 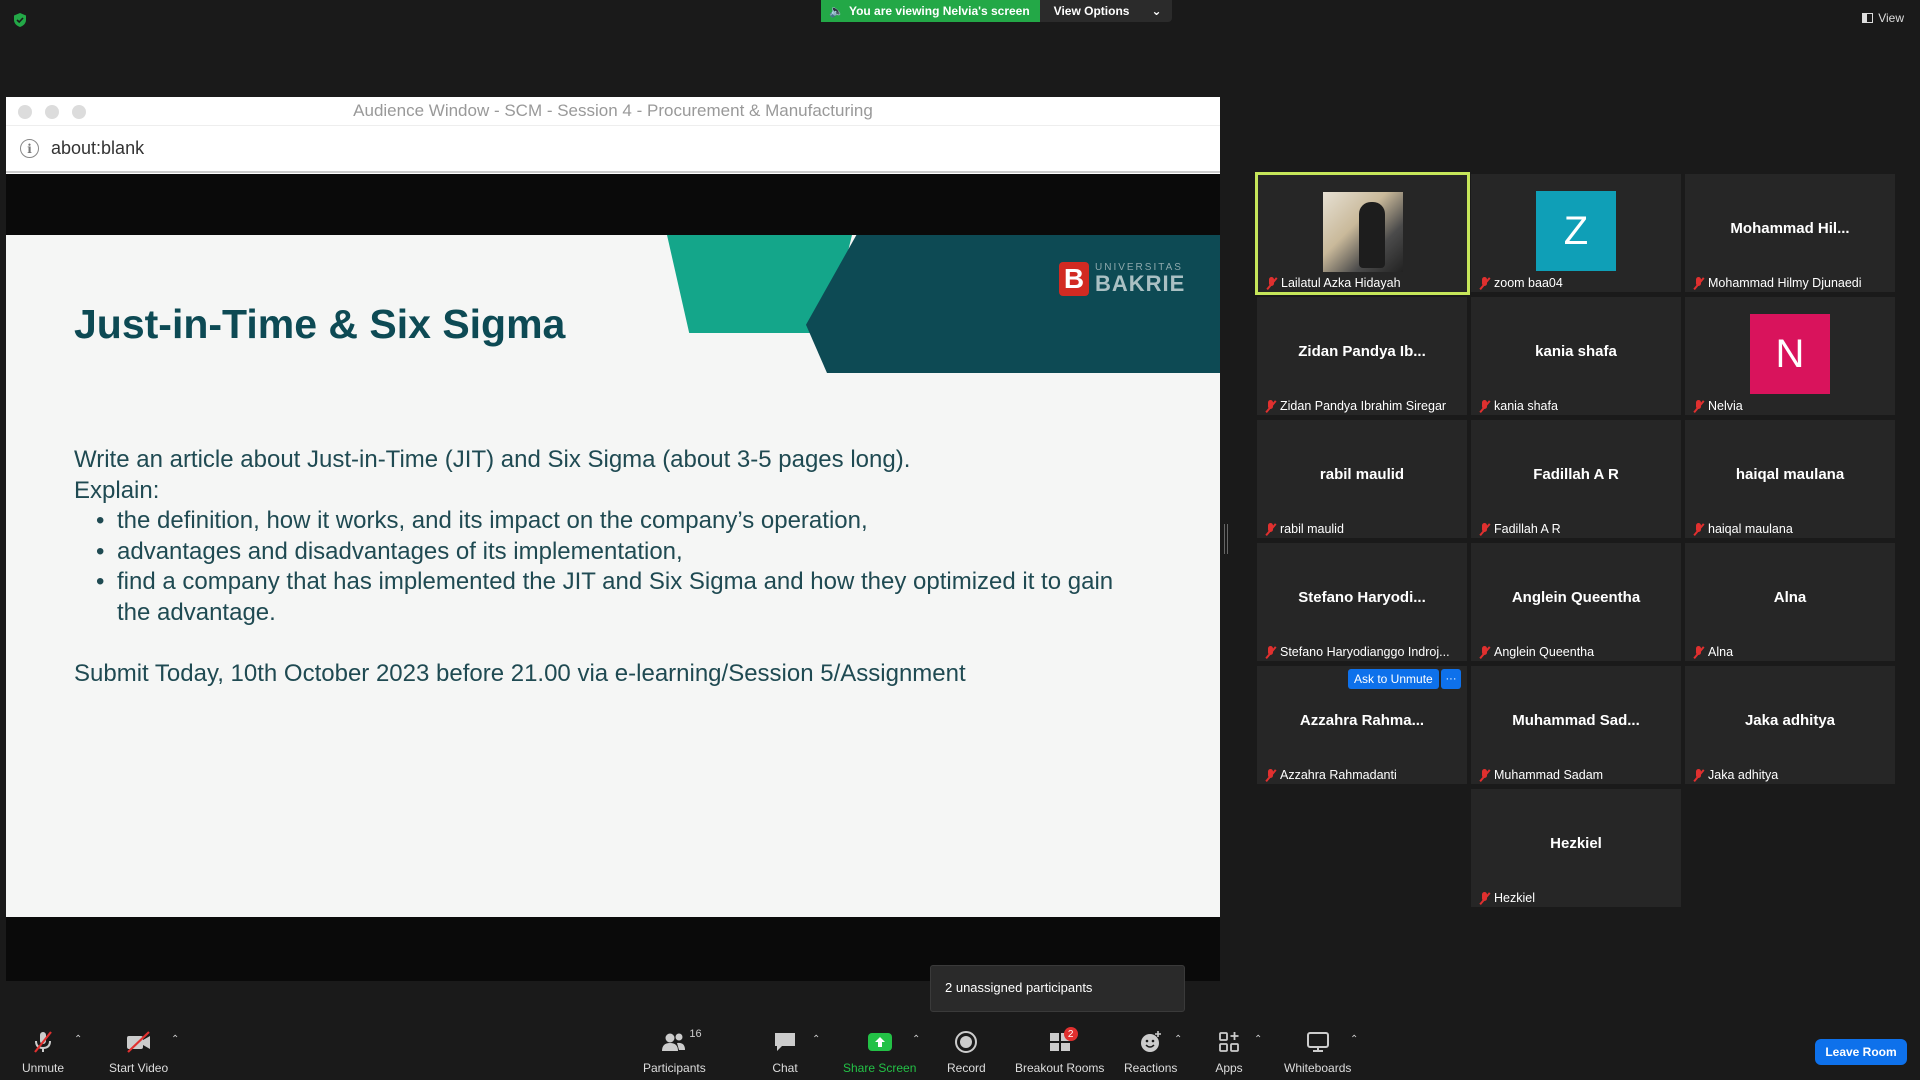 What do you see at coordinates (1576, 474) in the screenshot?
I see `participant-display-name: Fadillah A R` at bounding box center [1576, 474].